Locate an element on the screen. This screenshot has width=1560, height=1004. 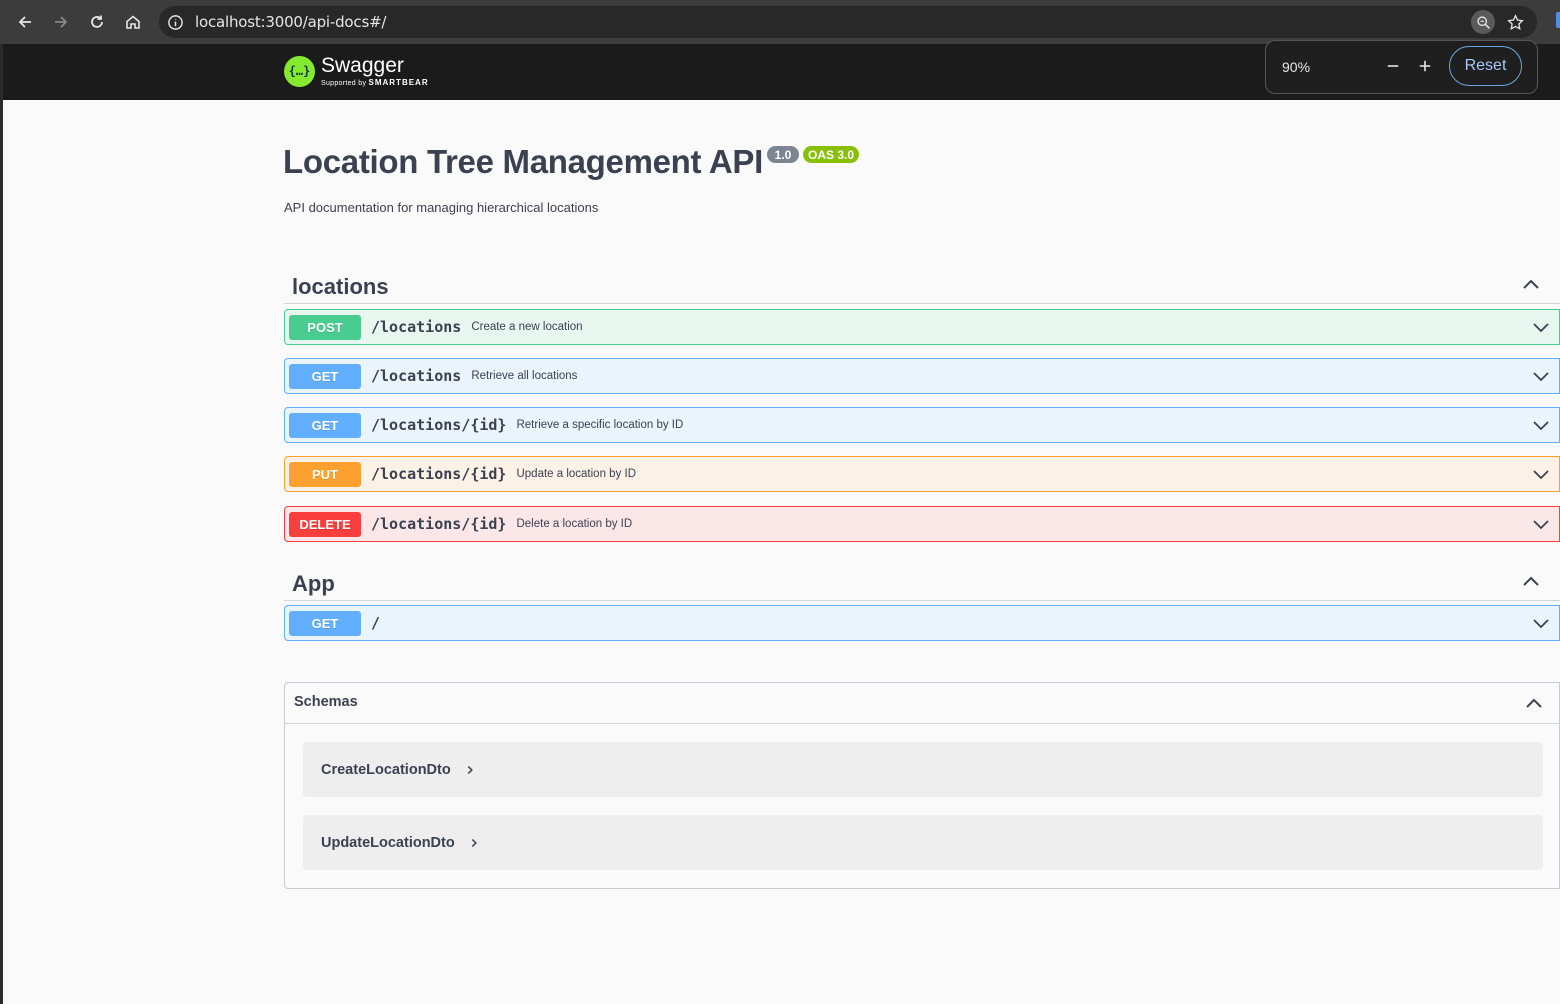
operation-summary: Retrieve all locations is located at coordinates (524, 376).